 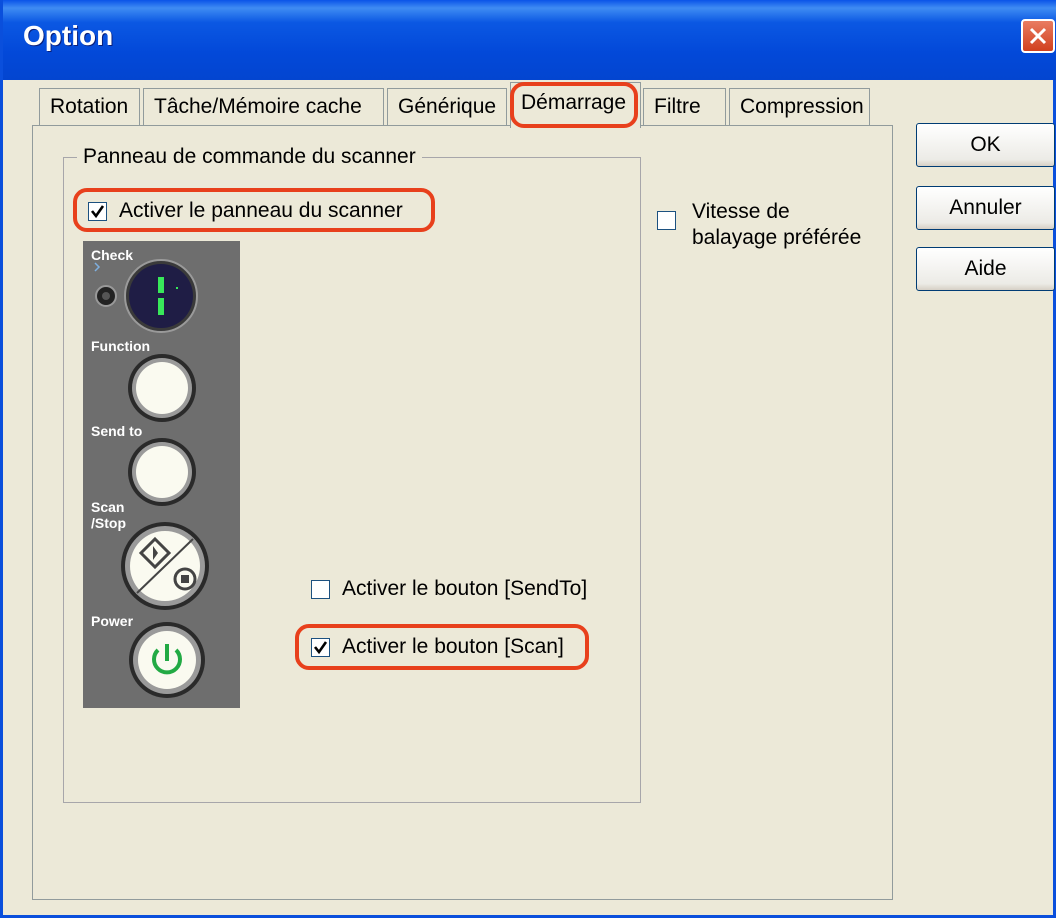 What do you see at coordinates (985, 145) in the screenshot?
I see `ok-button: OK` at bounding box center [985, 145].